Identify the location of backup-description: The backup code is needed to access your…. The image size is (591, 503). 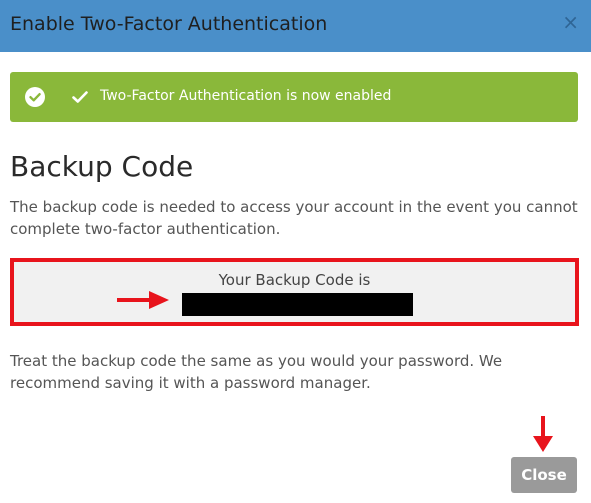
(294, 218).